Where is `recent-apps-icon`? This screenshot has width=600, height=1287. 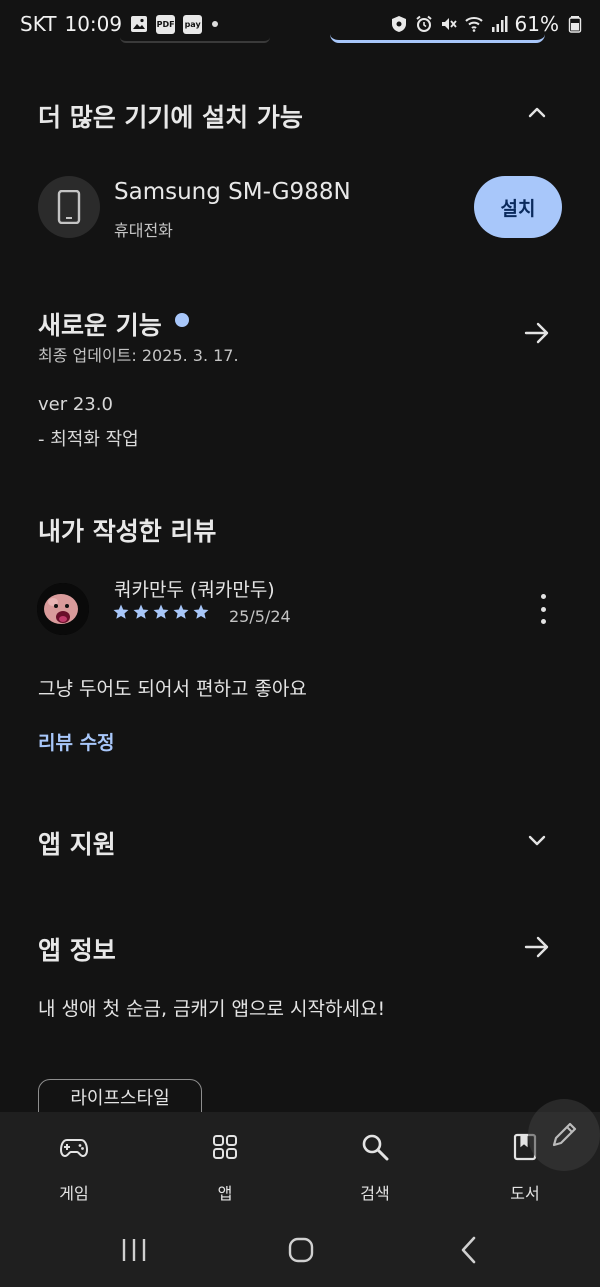 recent-apps-icon is located at coordinates (134, 1250).